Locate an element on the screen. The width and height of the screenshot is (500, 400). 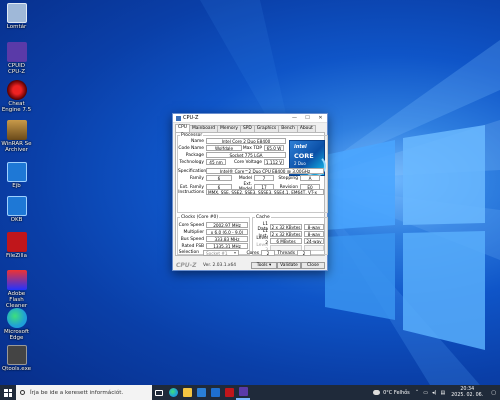
close-button: Close is located at coordinates (313, 265).